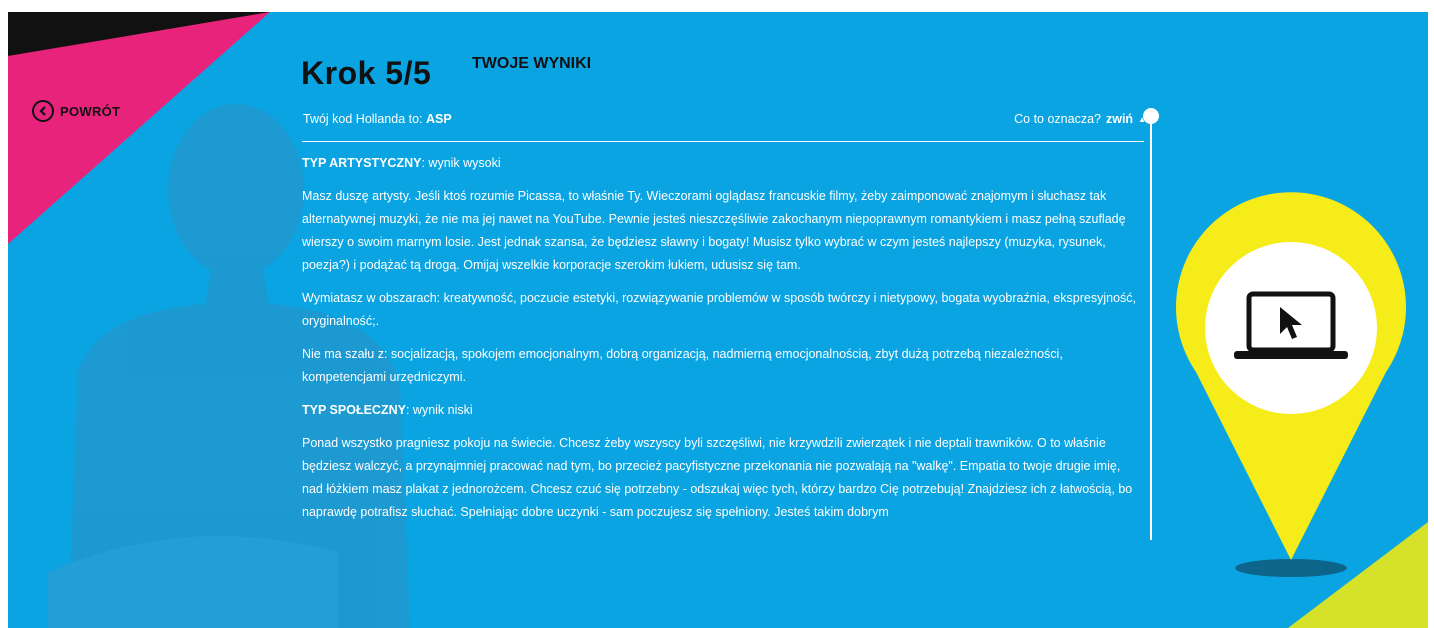 The image size is (1434, 628). Describe the element at coordinates (532, 63) in the screenshot. I see `step-subtitle: TWOJE WYNIKI` at that location.